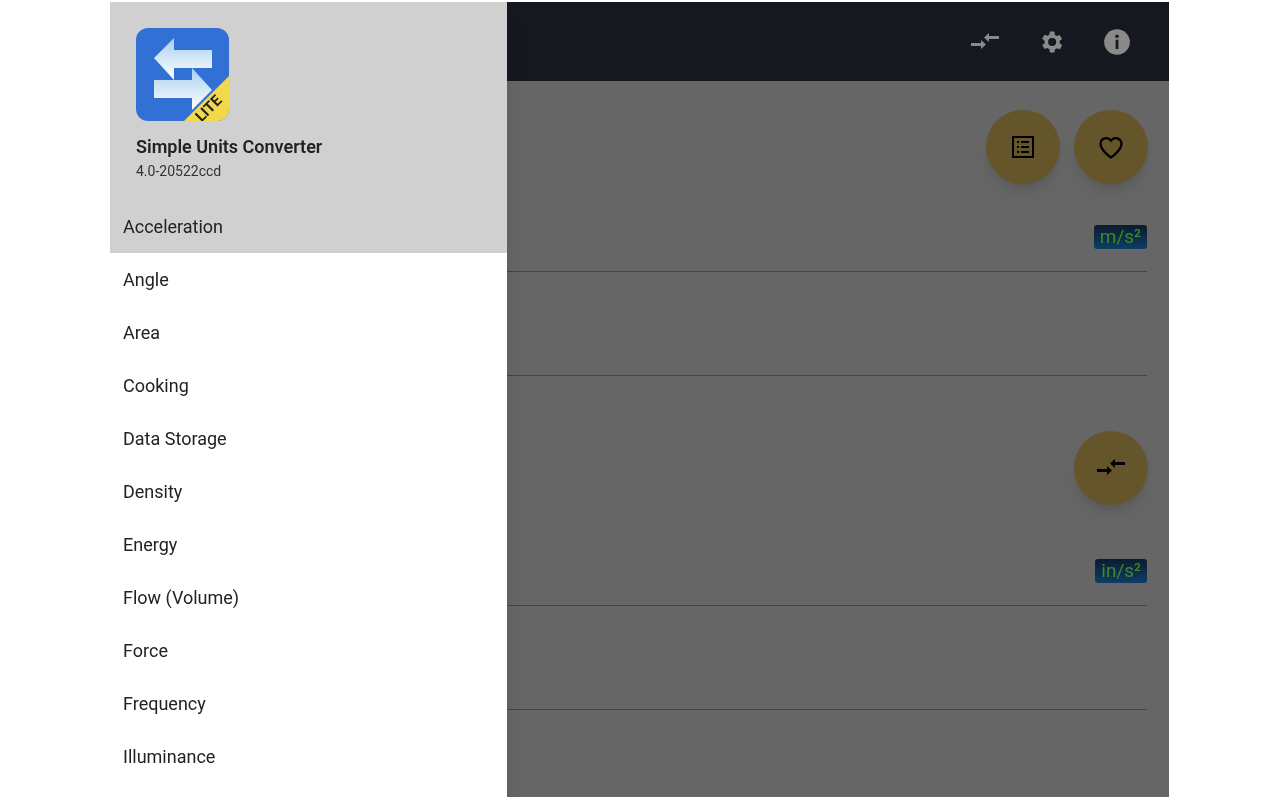 The width and height of the screenshot is (1280, 800). What do you see at coordinates (308, 226) in the screenshot?
I see `drawer-item: Acceleration` at bounding box center [308, 226].